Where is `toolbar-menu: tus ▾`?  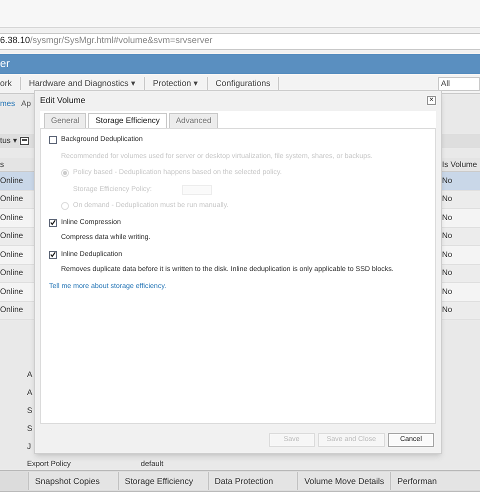
toolbar-menu: tus ▾ is located at coordinates (8, 141).